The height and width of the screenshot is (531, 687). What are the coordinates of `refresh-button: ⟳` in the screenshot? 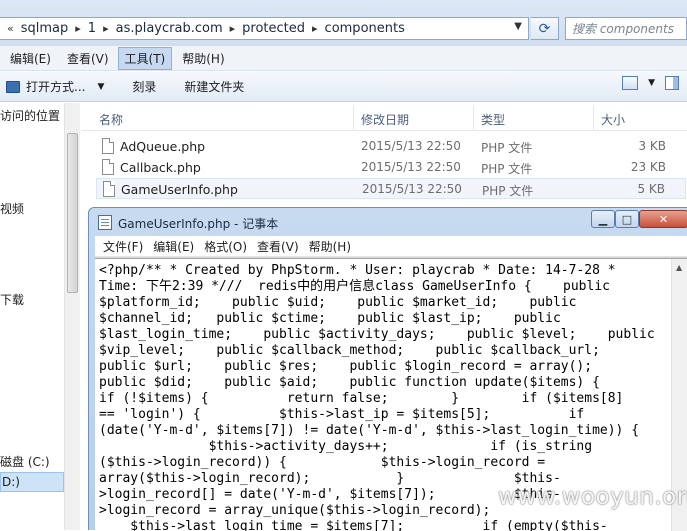 It's located at (545, 28).